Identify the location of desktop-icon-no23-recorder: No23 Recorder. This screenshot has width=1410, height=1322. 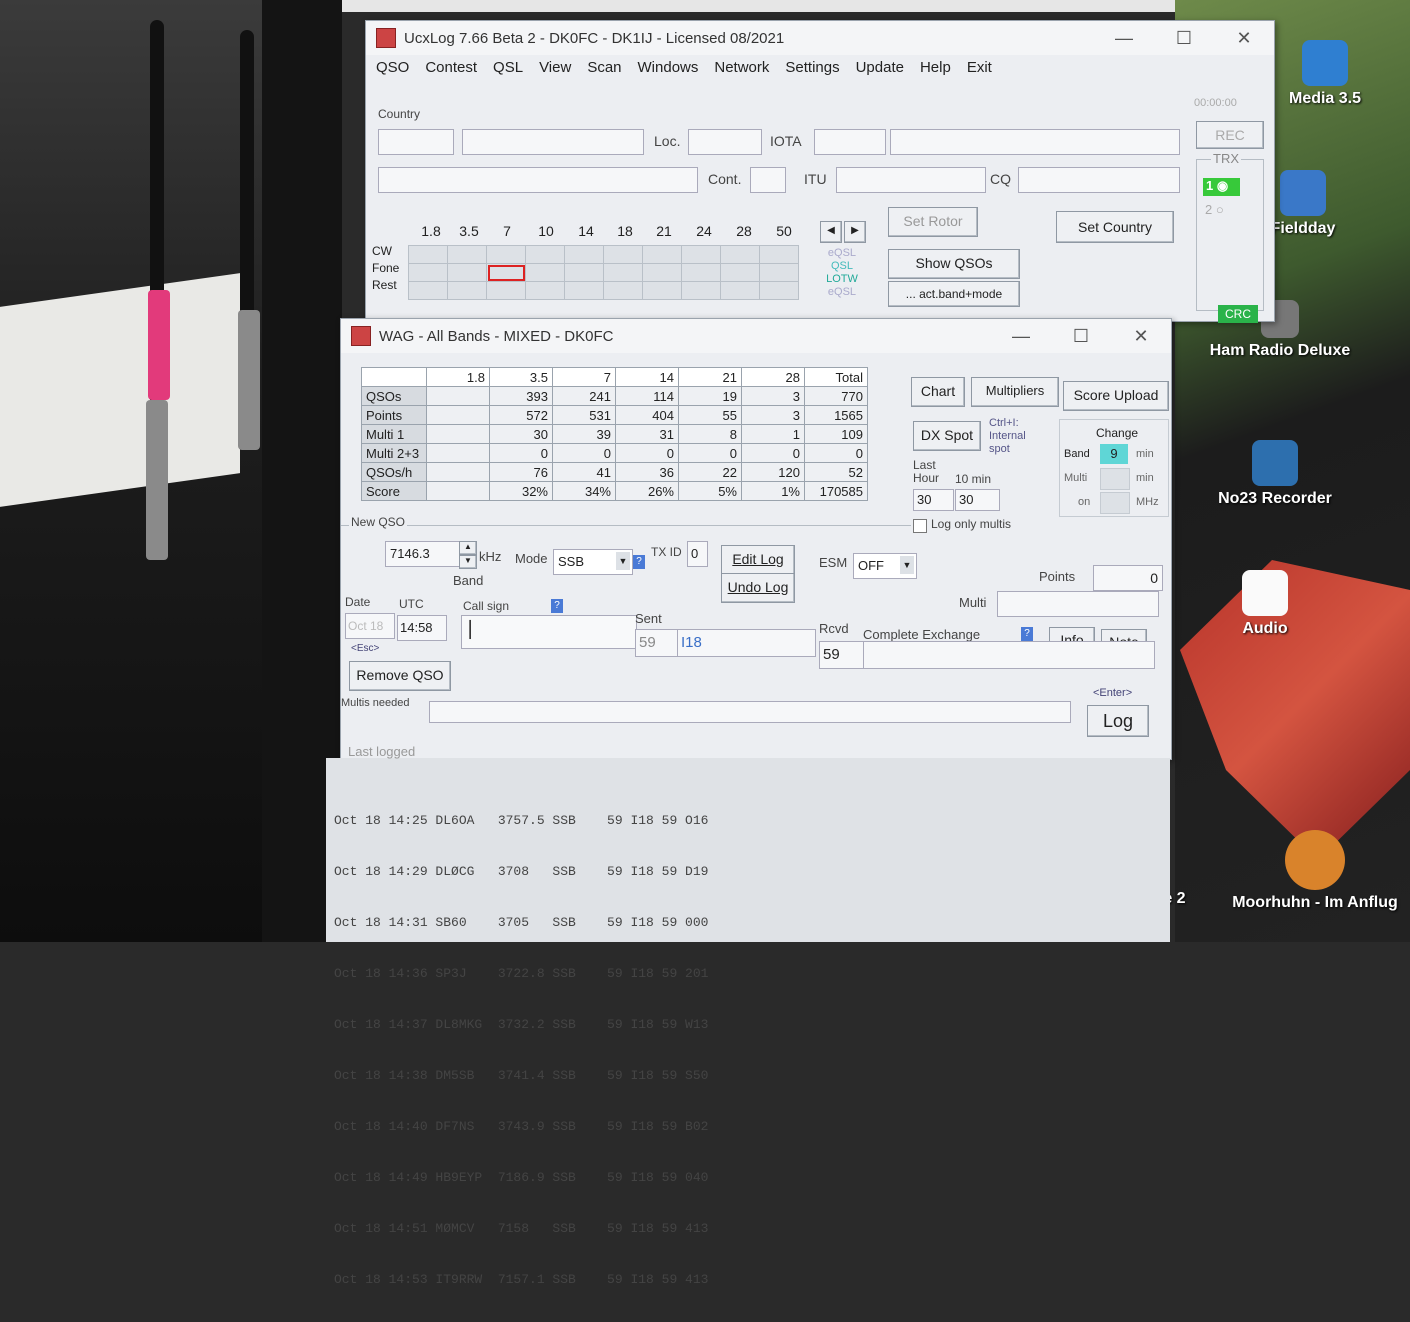
(1275, 474).